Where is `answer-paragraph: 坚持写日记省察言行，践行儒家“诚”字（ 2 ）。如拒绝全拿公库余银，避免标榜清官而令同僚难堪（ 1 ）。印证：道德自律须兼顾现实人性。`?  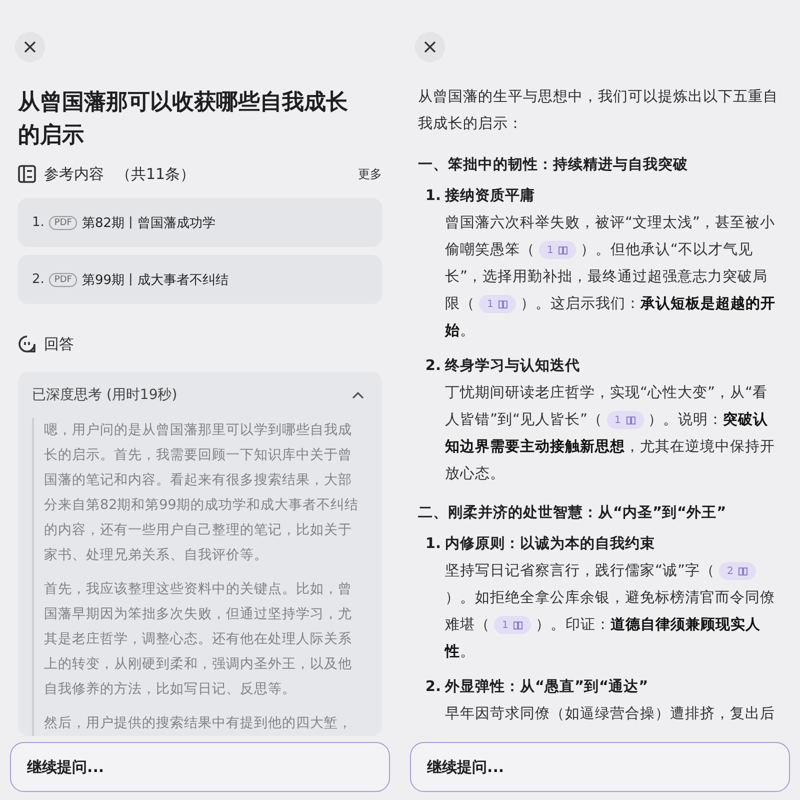
answer-paragraph: 坚持写日记省察言行，践行儒家“诚”字（ 2 ）。如拒绝全拿公库余银，避免标榜清官而令同僚难堪（ 1 ）。印证：道德自律须兼顾现实人性。 is located at coordinates (610, 611).